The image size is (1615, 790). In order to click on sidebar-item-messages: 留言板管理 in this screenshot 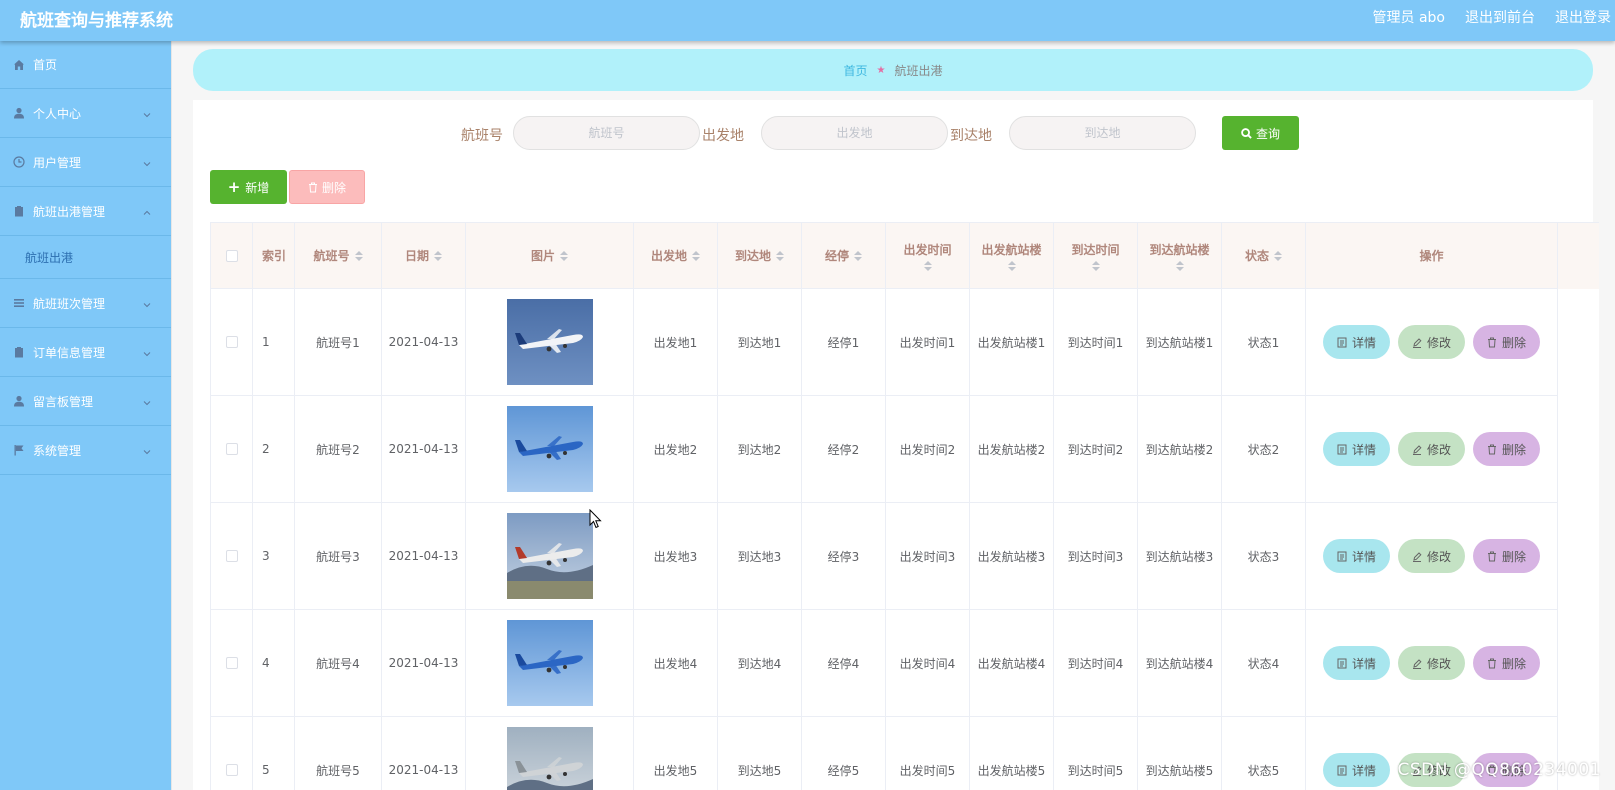, I will do `click(85, 401)`.